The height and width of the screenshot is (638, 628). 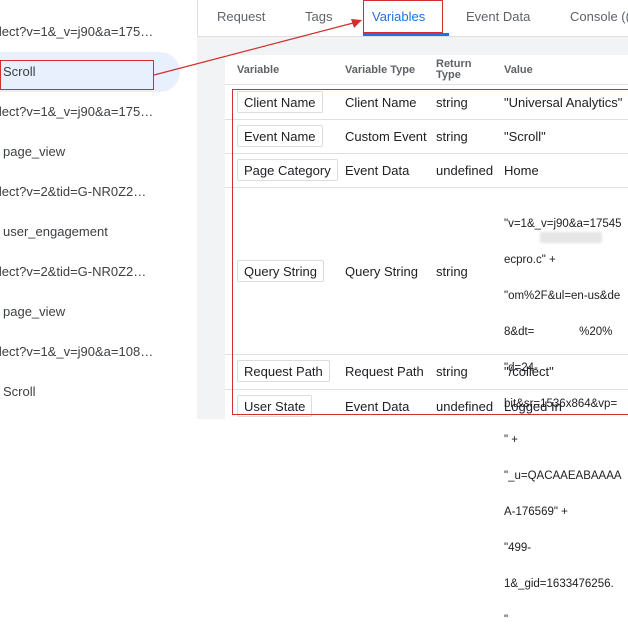 I want to click on value-line: A-176569" +, so click(x=536, y=512).